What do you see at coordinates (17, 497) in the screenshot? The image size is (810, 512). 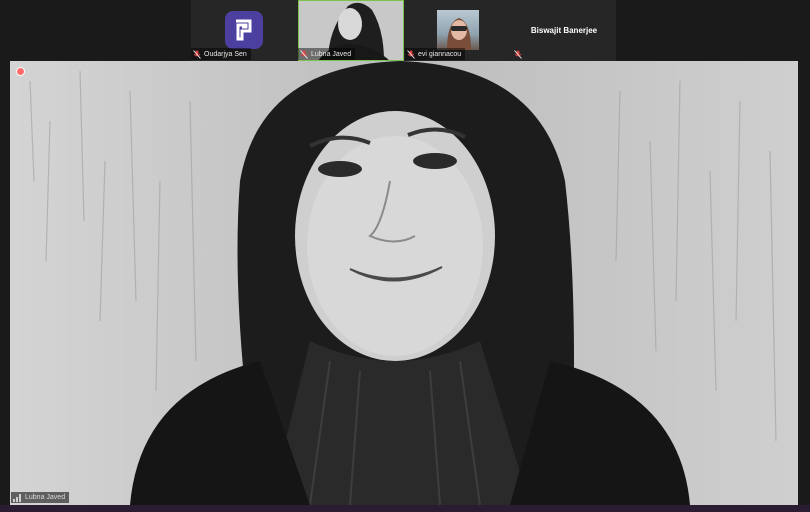 I see `signal-strength-icon` at bounding box center [17, 497].